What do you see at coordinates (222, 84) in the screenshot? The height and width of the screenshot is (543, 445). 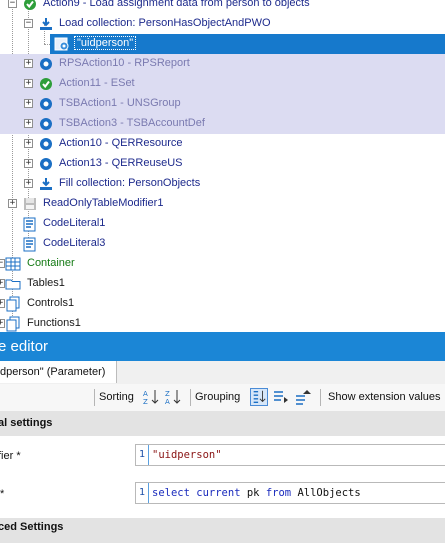 I see `tree-row-action11: + Action11 - ESet` at bounding box center [222, 84].